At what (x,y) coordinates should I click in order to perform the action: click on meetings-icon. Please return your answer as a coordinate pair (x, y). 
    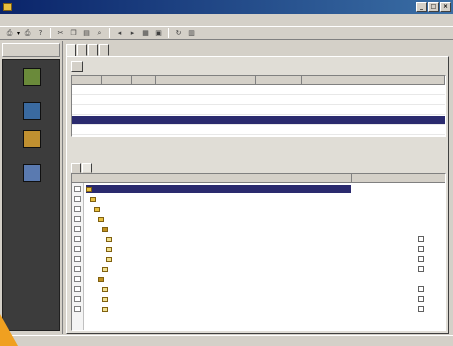
    Looking at the image, I should click on (32, 173).